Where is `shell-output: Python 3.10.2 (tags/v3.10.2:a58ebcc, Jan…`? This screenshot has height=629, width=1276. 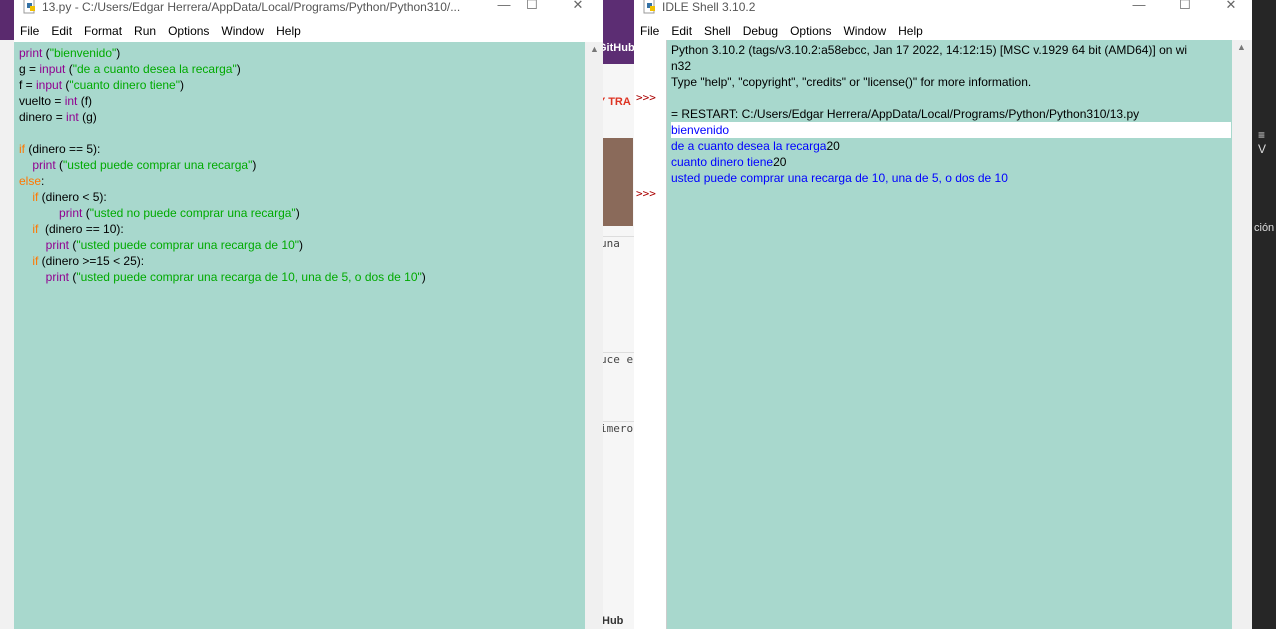 shell-output: Python 3.10.2 (tags/v3.10.2:a58ebcc, Jan… is located at coordinates (951, 114).